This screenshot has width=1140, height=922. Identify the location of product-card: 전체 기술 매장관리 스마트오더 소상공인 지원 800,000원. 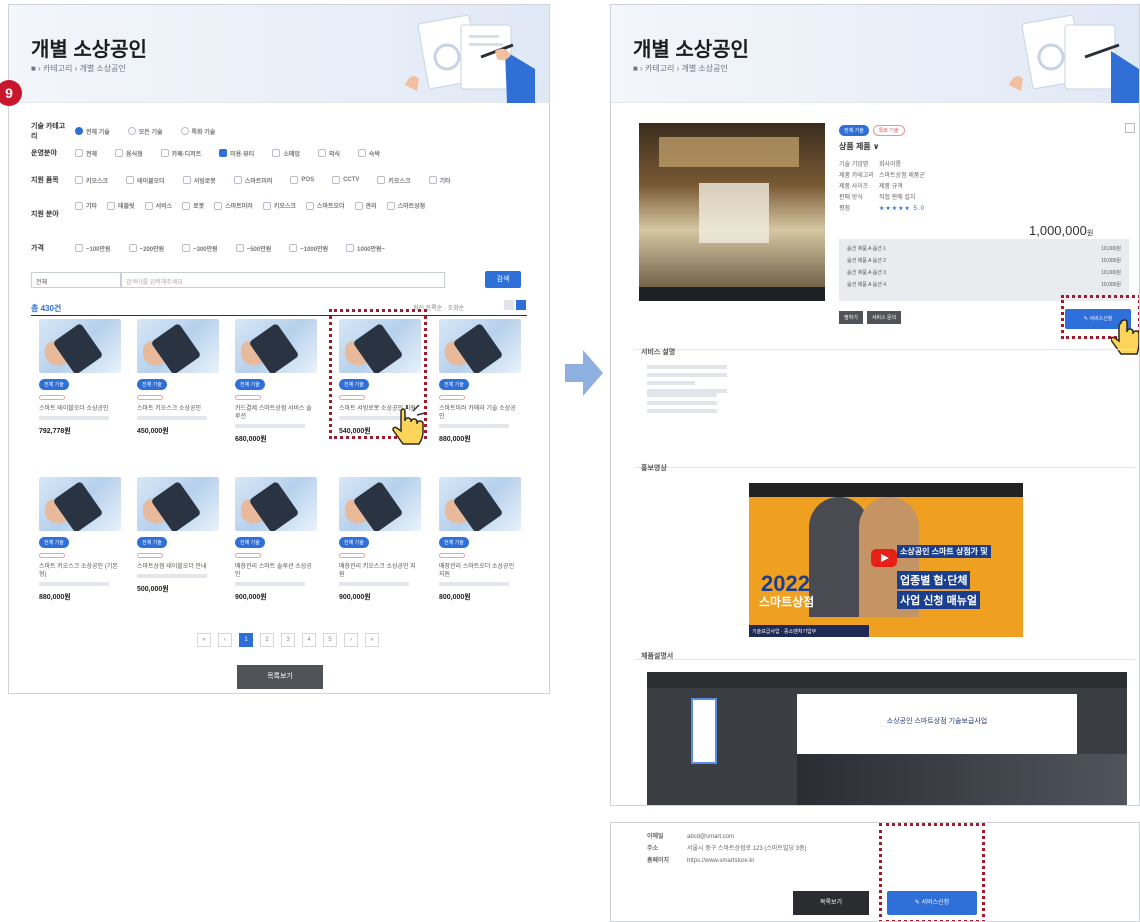
(480, 545).